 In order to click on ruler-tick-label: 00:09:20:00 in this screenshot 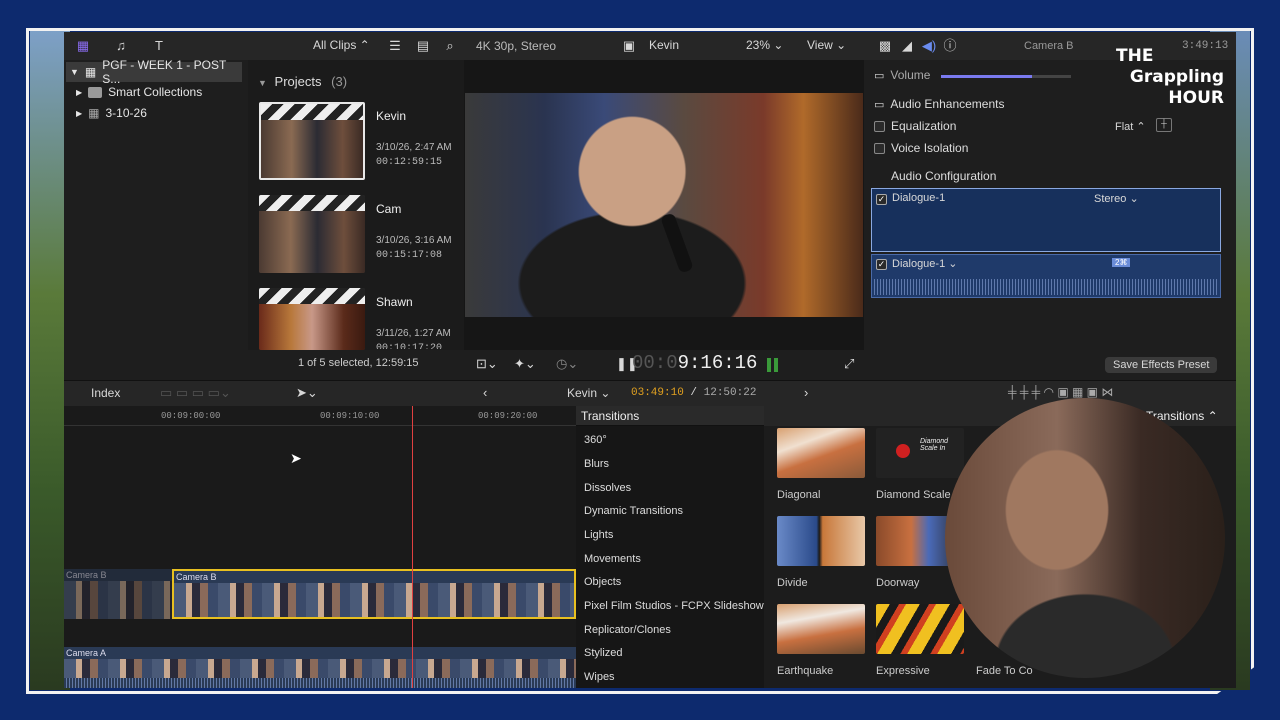, I will do `click(508, 416)`.